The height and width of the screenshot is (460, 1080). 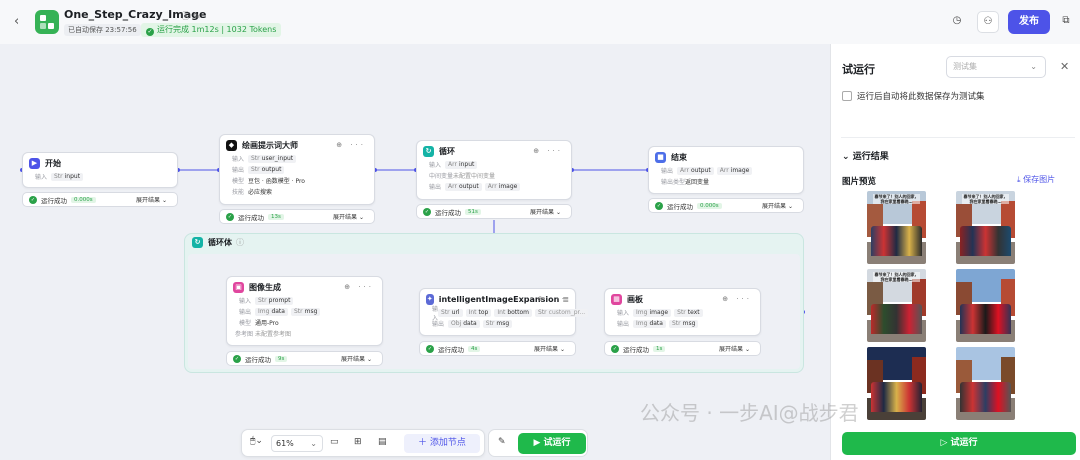 I want to click on panel-title: 试运行, so click(x=858, y=69).